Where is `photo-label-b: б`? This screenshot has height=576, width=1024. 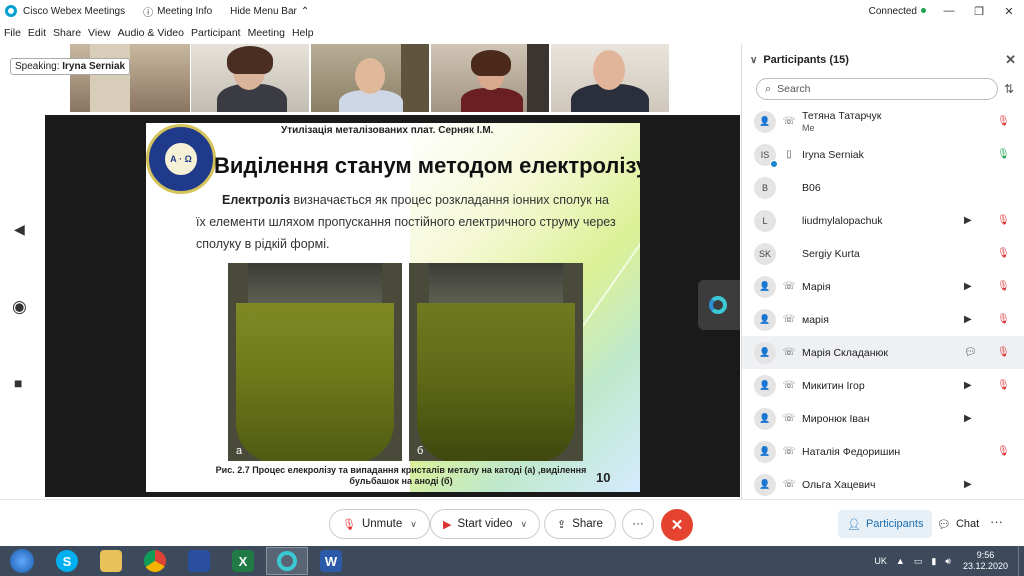 photo-label-b: б is located at coordinates (420, 451).